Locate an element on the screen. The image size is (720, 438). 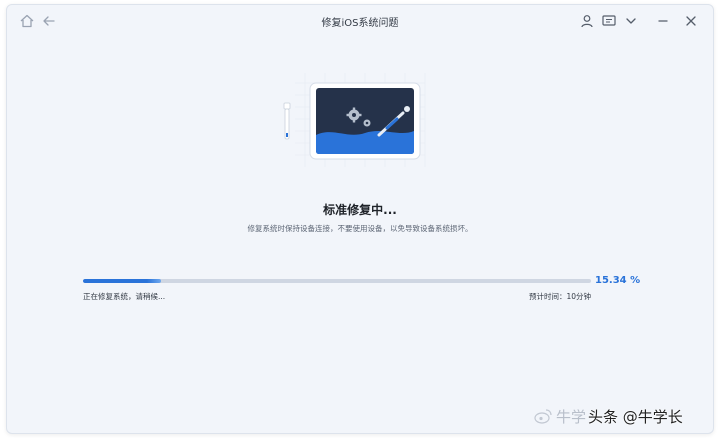
repair-description: 修复系统时保持设备连接，不要使用设备，以免导致设备系统损坏。 is located at coordinates (360, 228).